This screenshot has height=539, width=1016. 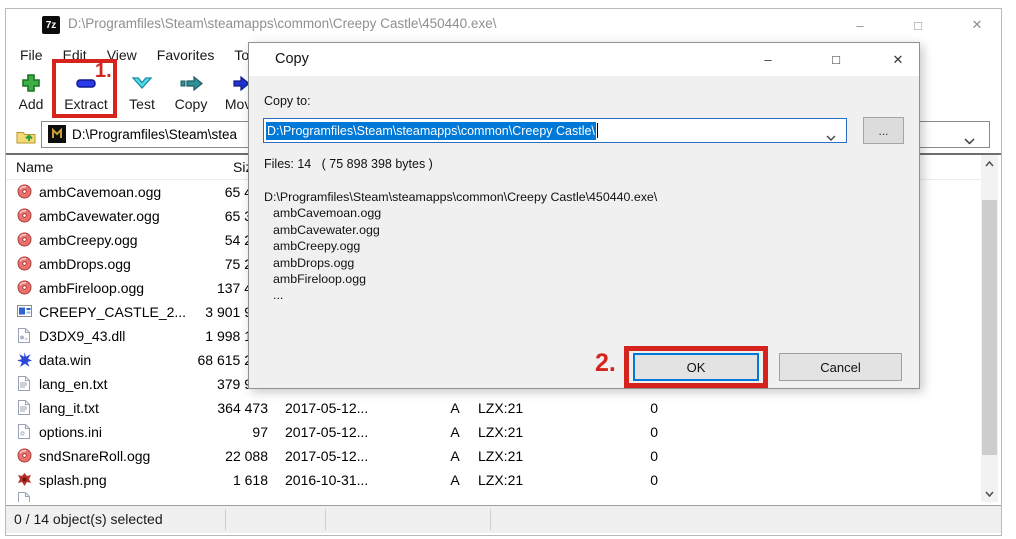 I want to click on copy-button: Copy, so click(x=191, y=95).